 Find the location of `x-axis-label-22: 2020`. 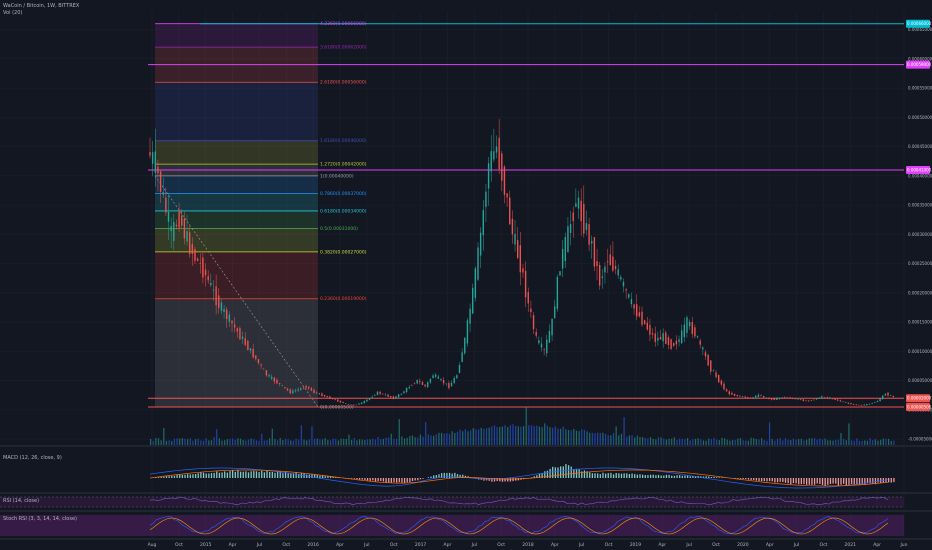

x-axis-label-22: 2020 is located at coordinates (743, 545).